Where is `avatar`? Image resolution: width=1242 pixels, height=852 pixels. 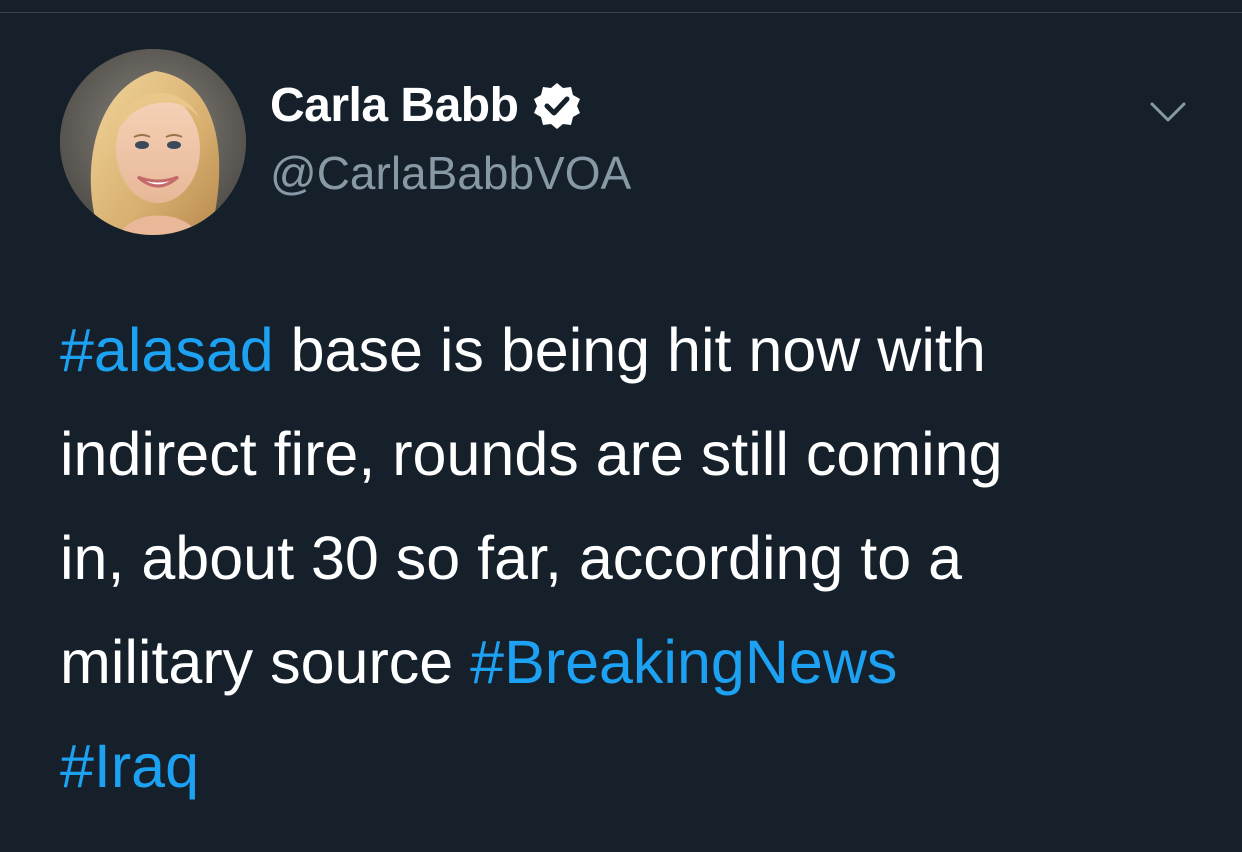 avatar is located at coordinates (153, 142).